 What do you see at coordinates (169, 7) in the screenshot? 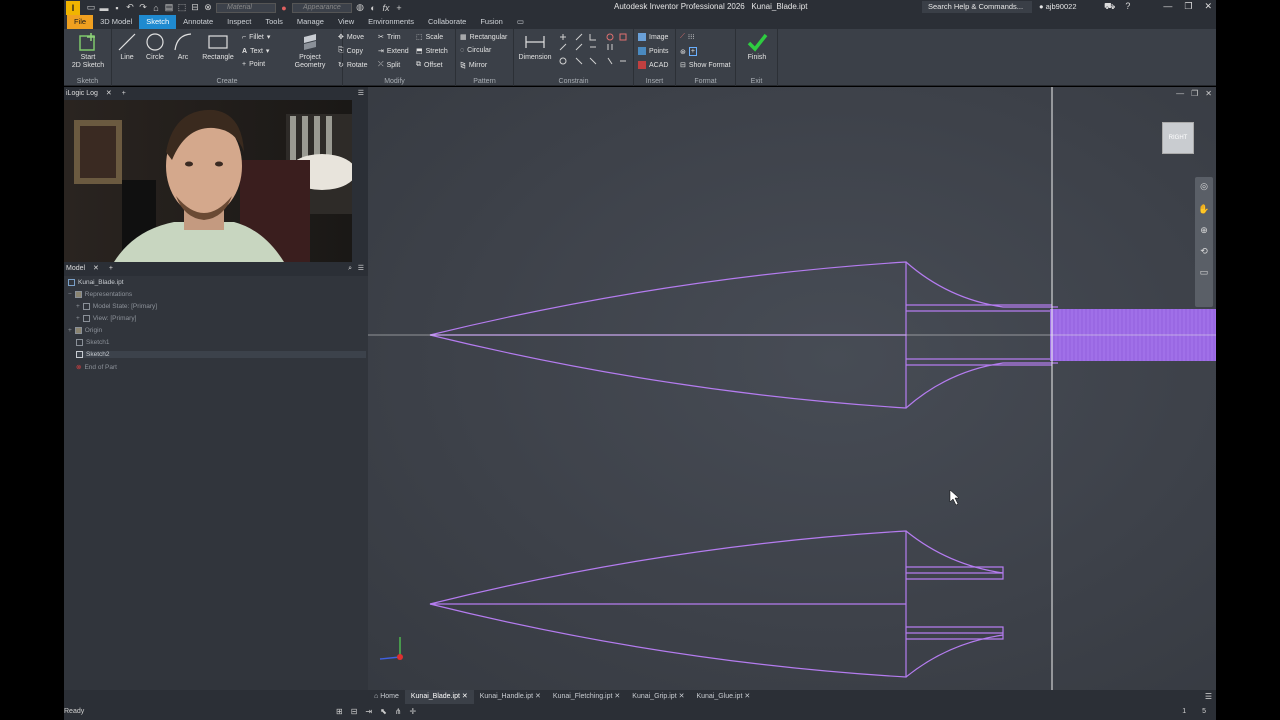
I see `update-icon: ▤` at bounding box center [169, 7].